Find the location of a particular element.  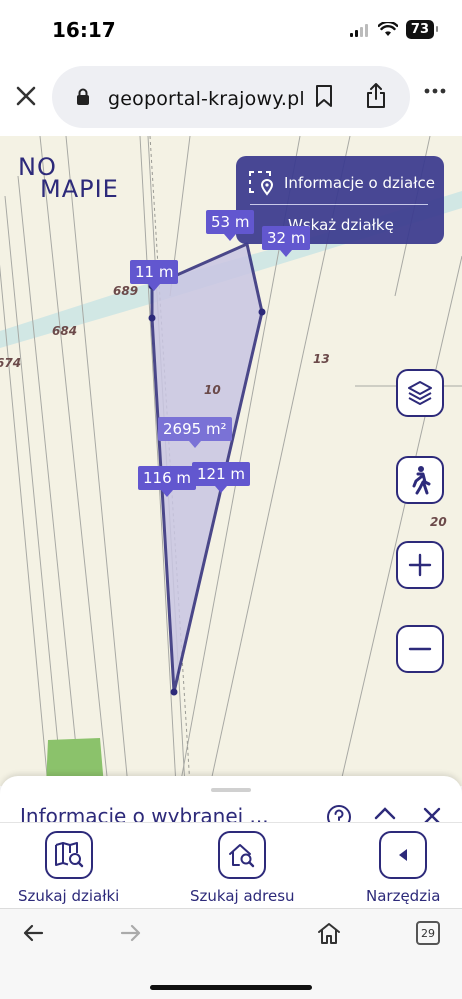

close-icon is located at coordinates (26, 96).